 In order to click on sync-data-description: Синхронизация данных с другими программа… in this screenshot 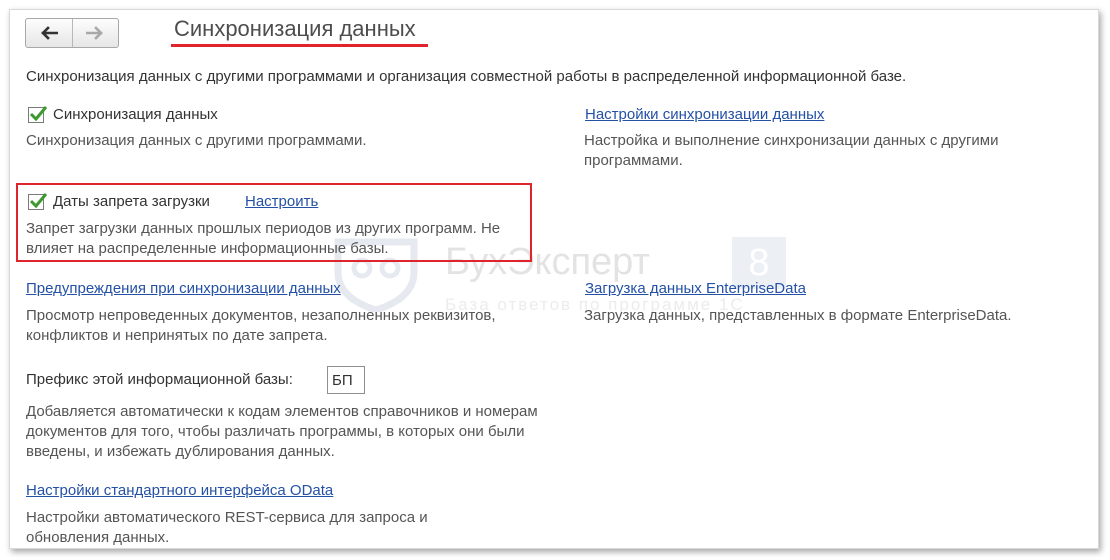, I will do `click(196, 140)`.